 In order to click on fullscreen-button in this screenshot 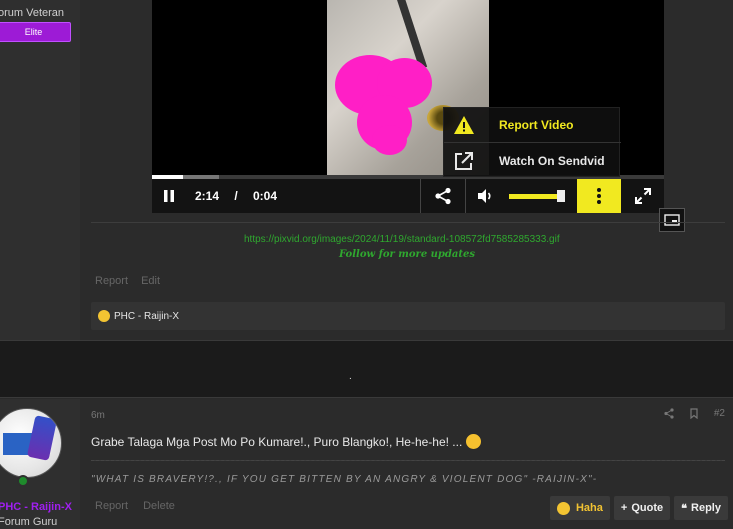, I will do `click(643, 196)`.